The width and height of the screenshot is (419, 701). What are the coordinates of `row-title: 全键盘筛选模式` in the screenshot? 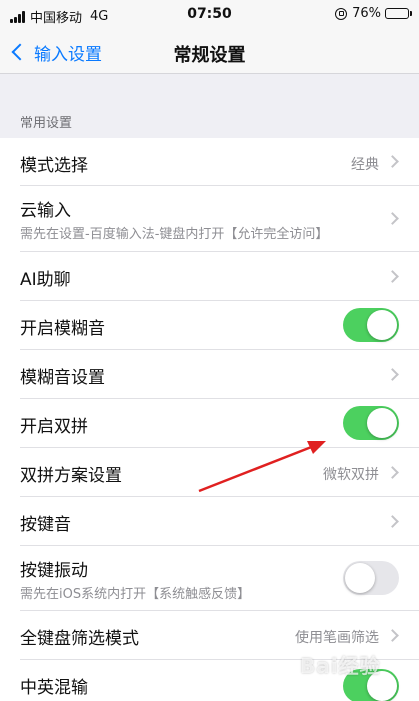 It's located at (79, 639).